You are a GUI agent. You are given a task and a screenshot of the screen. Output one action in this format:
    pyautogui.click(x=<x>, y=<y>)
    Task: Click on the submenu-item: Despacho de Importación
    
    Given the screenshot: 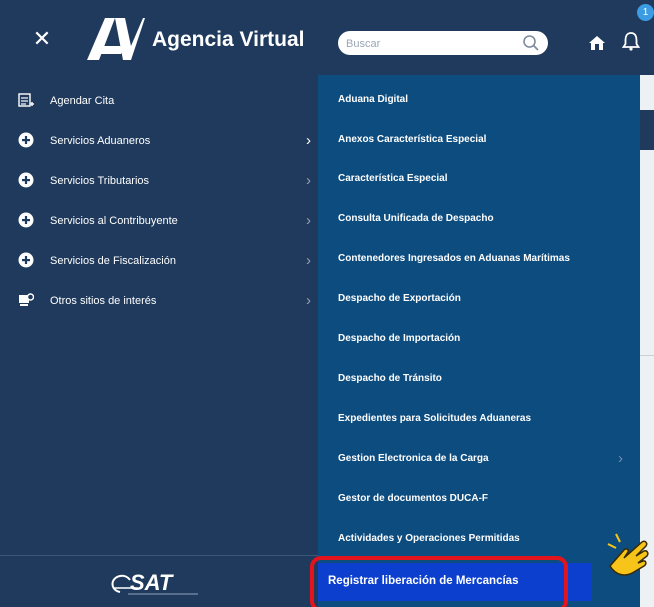 What is the action you would take?
    pyautogui.click(x=479, y=352)
    